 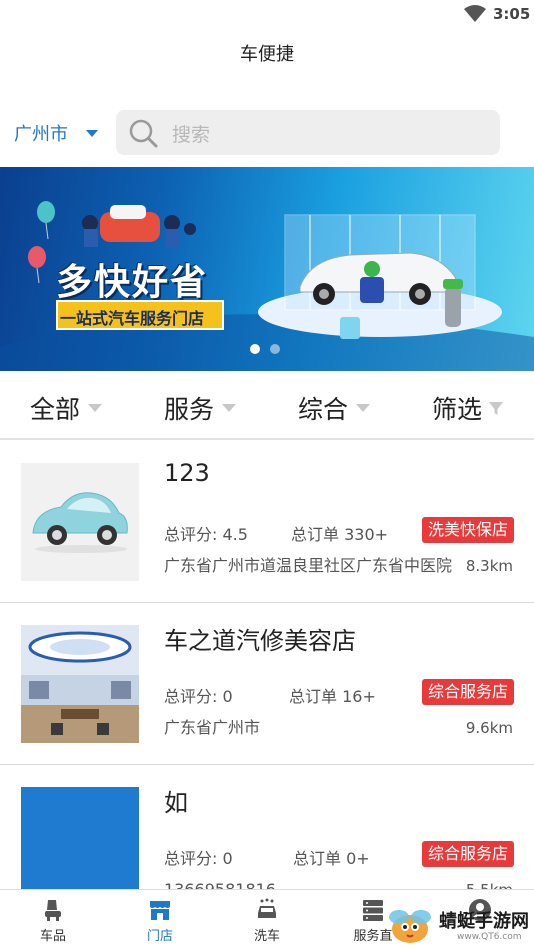 I want to click on filter-all: 全部, so click(x=66, y=408).